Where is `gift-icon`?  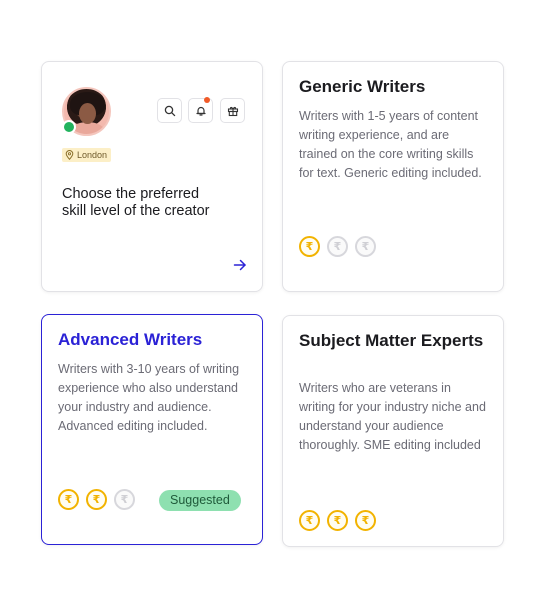 gift-icon is located at coordinates (232, 111).